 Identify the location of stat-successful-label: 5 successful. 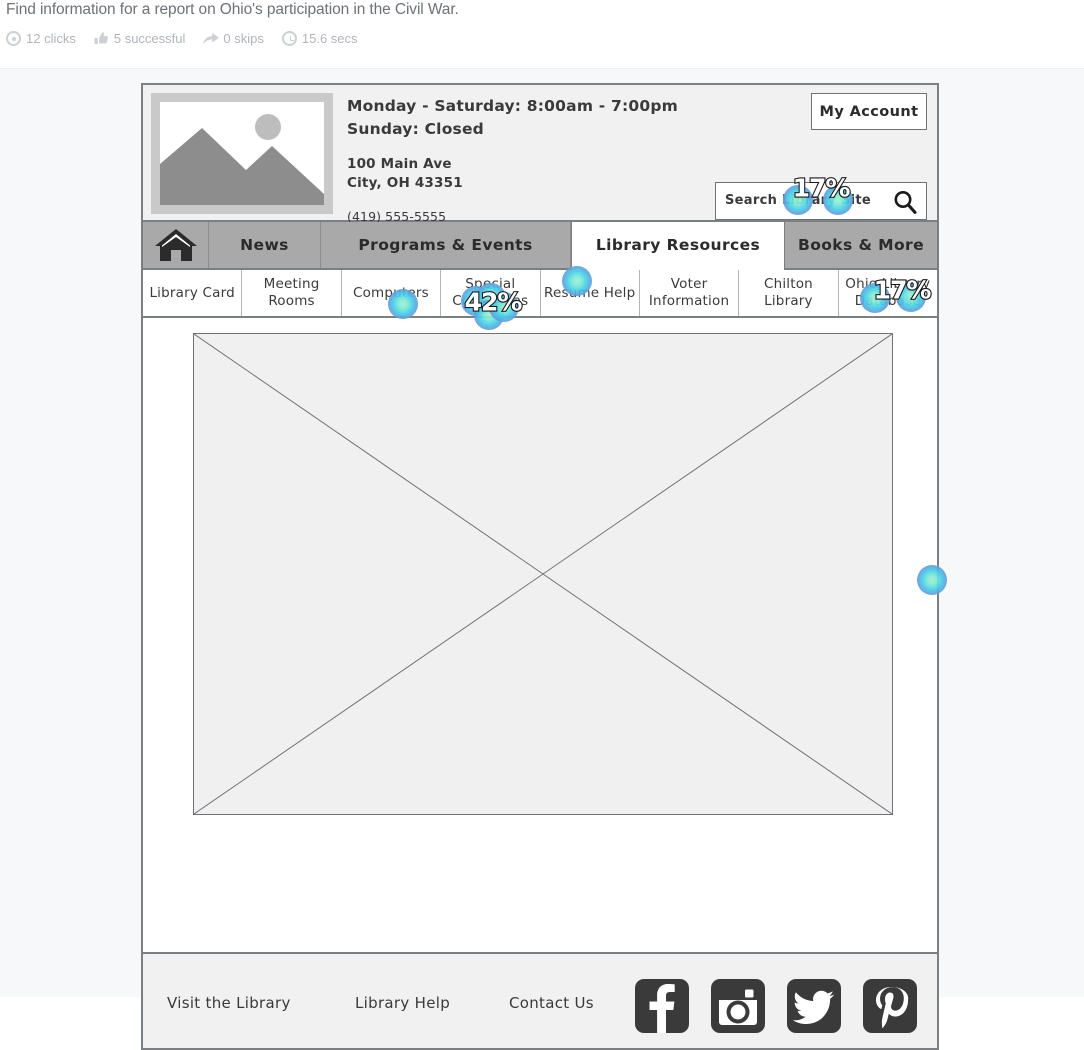
(149, 38).